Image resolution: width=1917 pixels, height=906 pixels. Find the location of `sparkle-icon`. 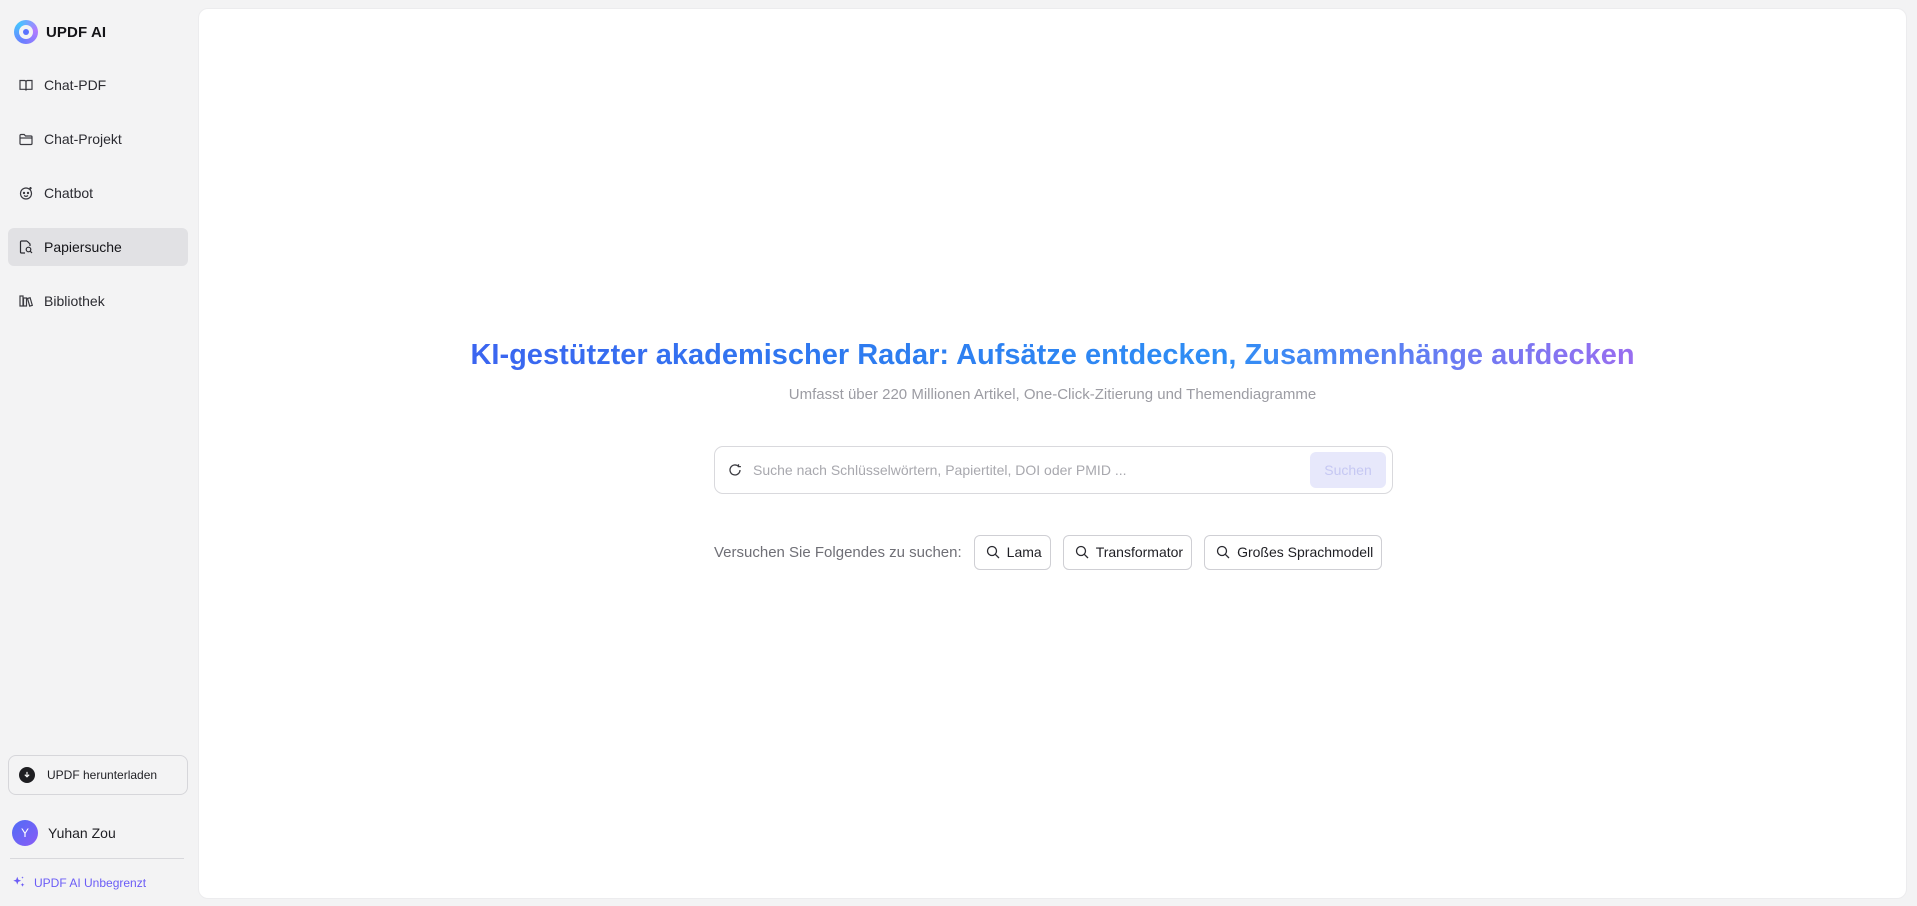

sparkle-icon is located at coordinates (19, 883).